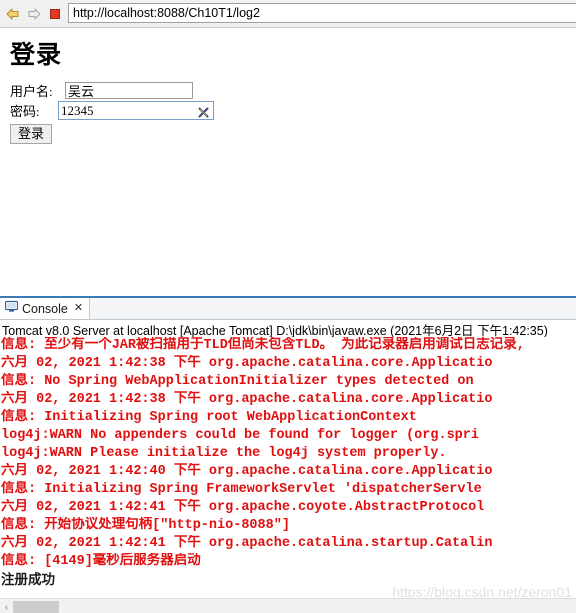 The height and width of the screenshot is (613, 576). Describe the element at coordinates (322, 13) in the screenshot. I see `url-bar: http://localhost:8088/Ch10T1/log2` at that location.